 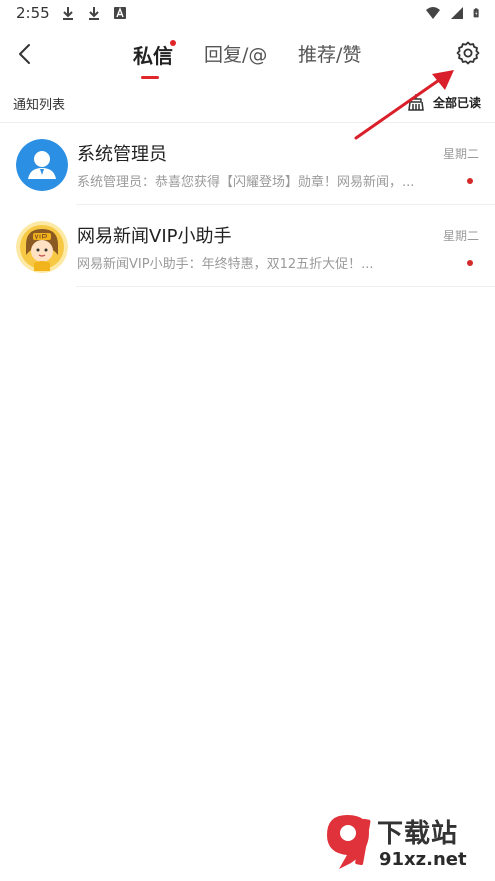 I want to click on watermark-logo-icon, so click(x=349, y=842).